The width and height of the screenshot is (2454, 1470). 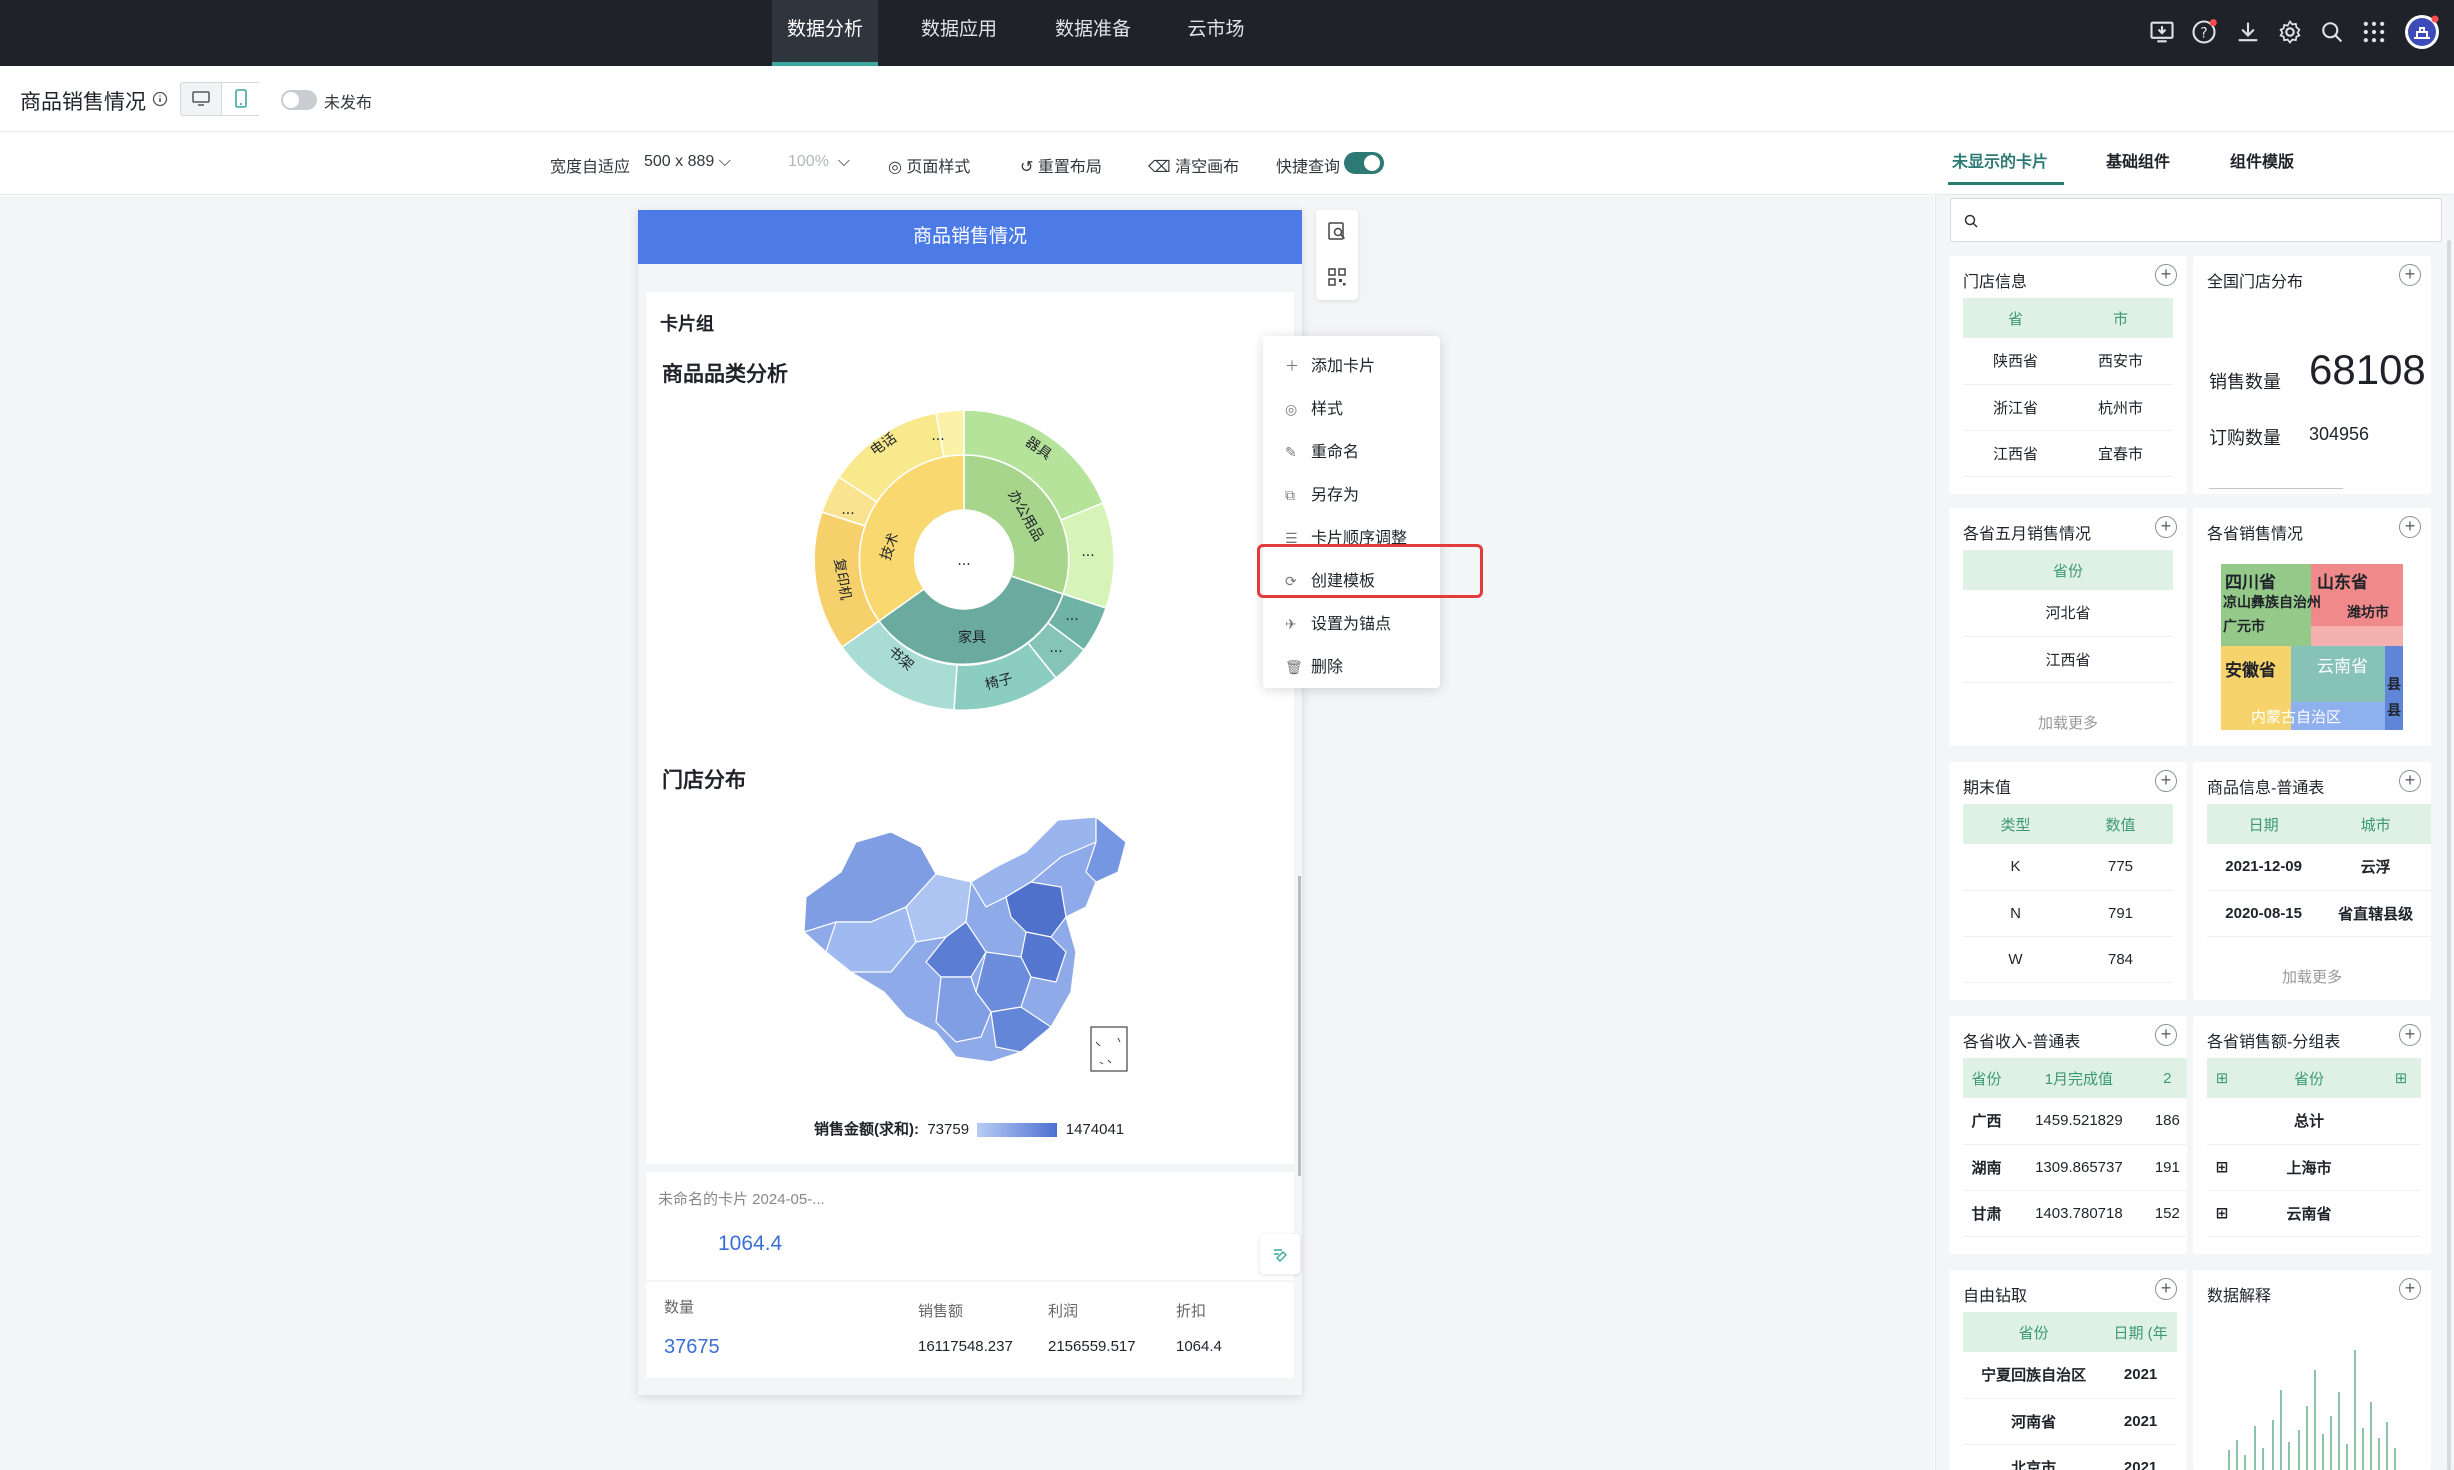 What do you see at coordinates (220, 99) in the screenshot?
I see `device-toggle` at bounding box center [220, 99].